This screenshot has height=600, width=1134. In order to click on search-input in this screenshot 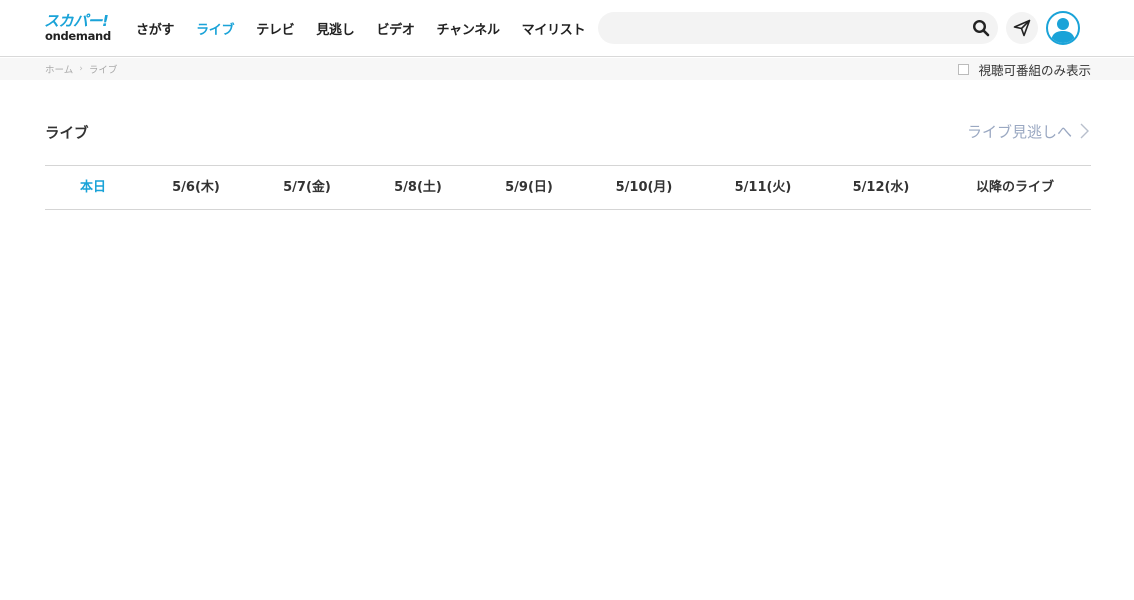, I will do `click(787, 28)`.